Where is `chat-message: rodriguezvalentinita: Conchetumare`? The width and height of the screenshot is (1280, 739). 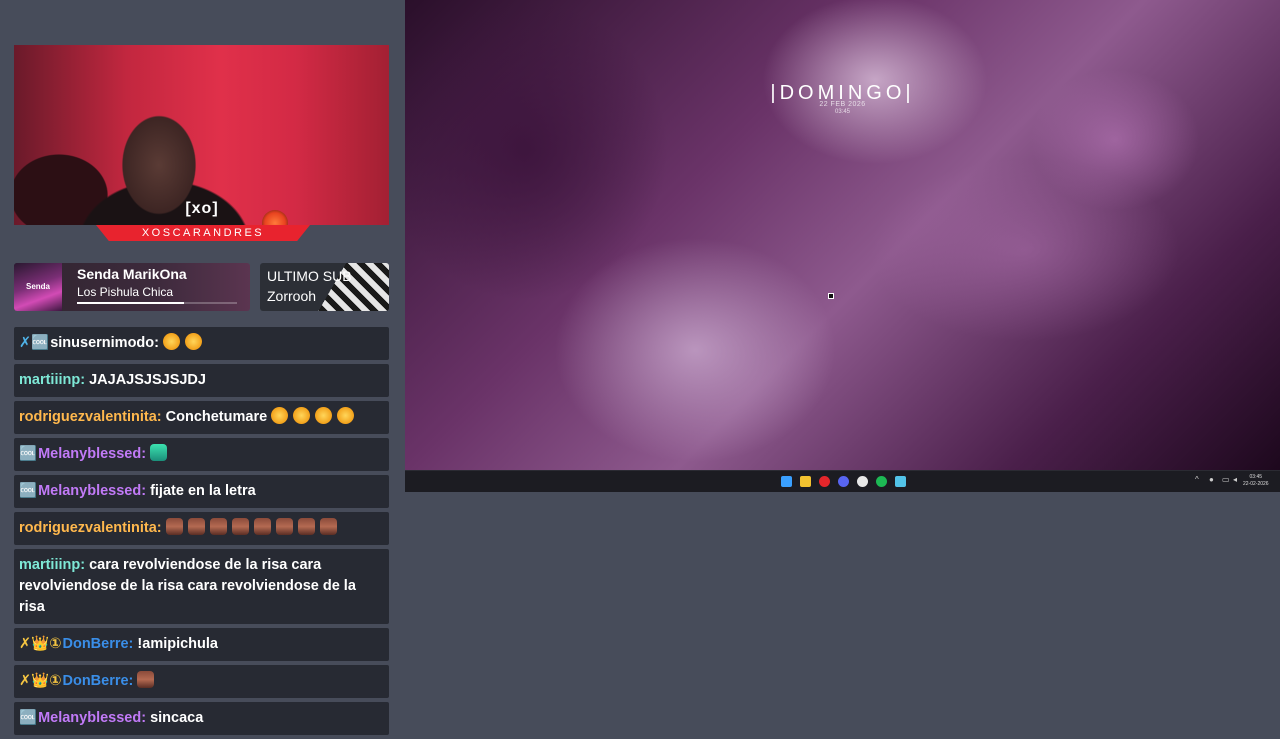
chat-message: rodriguezvalentinita: Conchetumare is located at coordinates (201, 417).